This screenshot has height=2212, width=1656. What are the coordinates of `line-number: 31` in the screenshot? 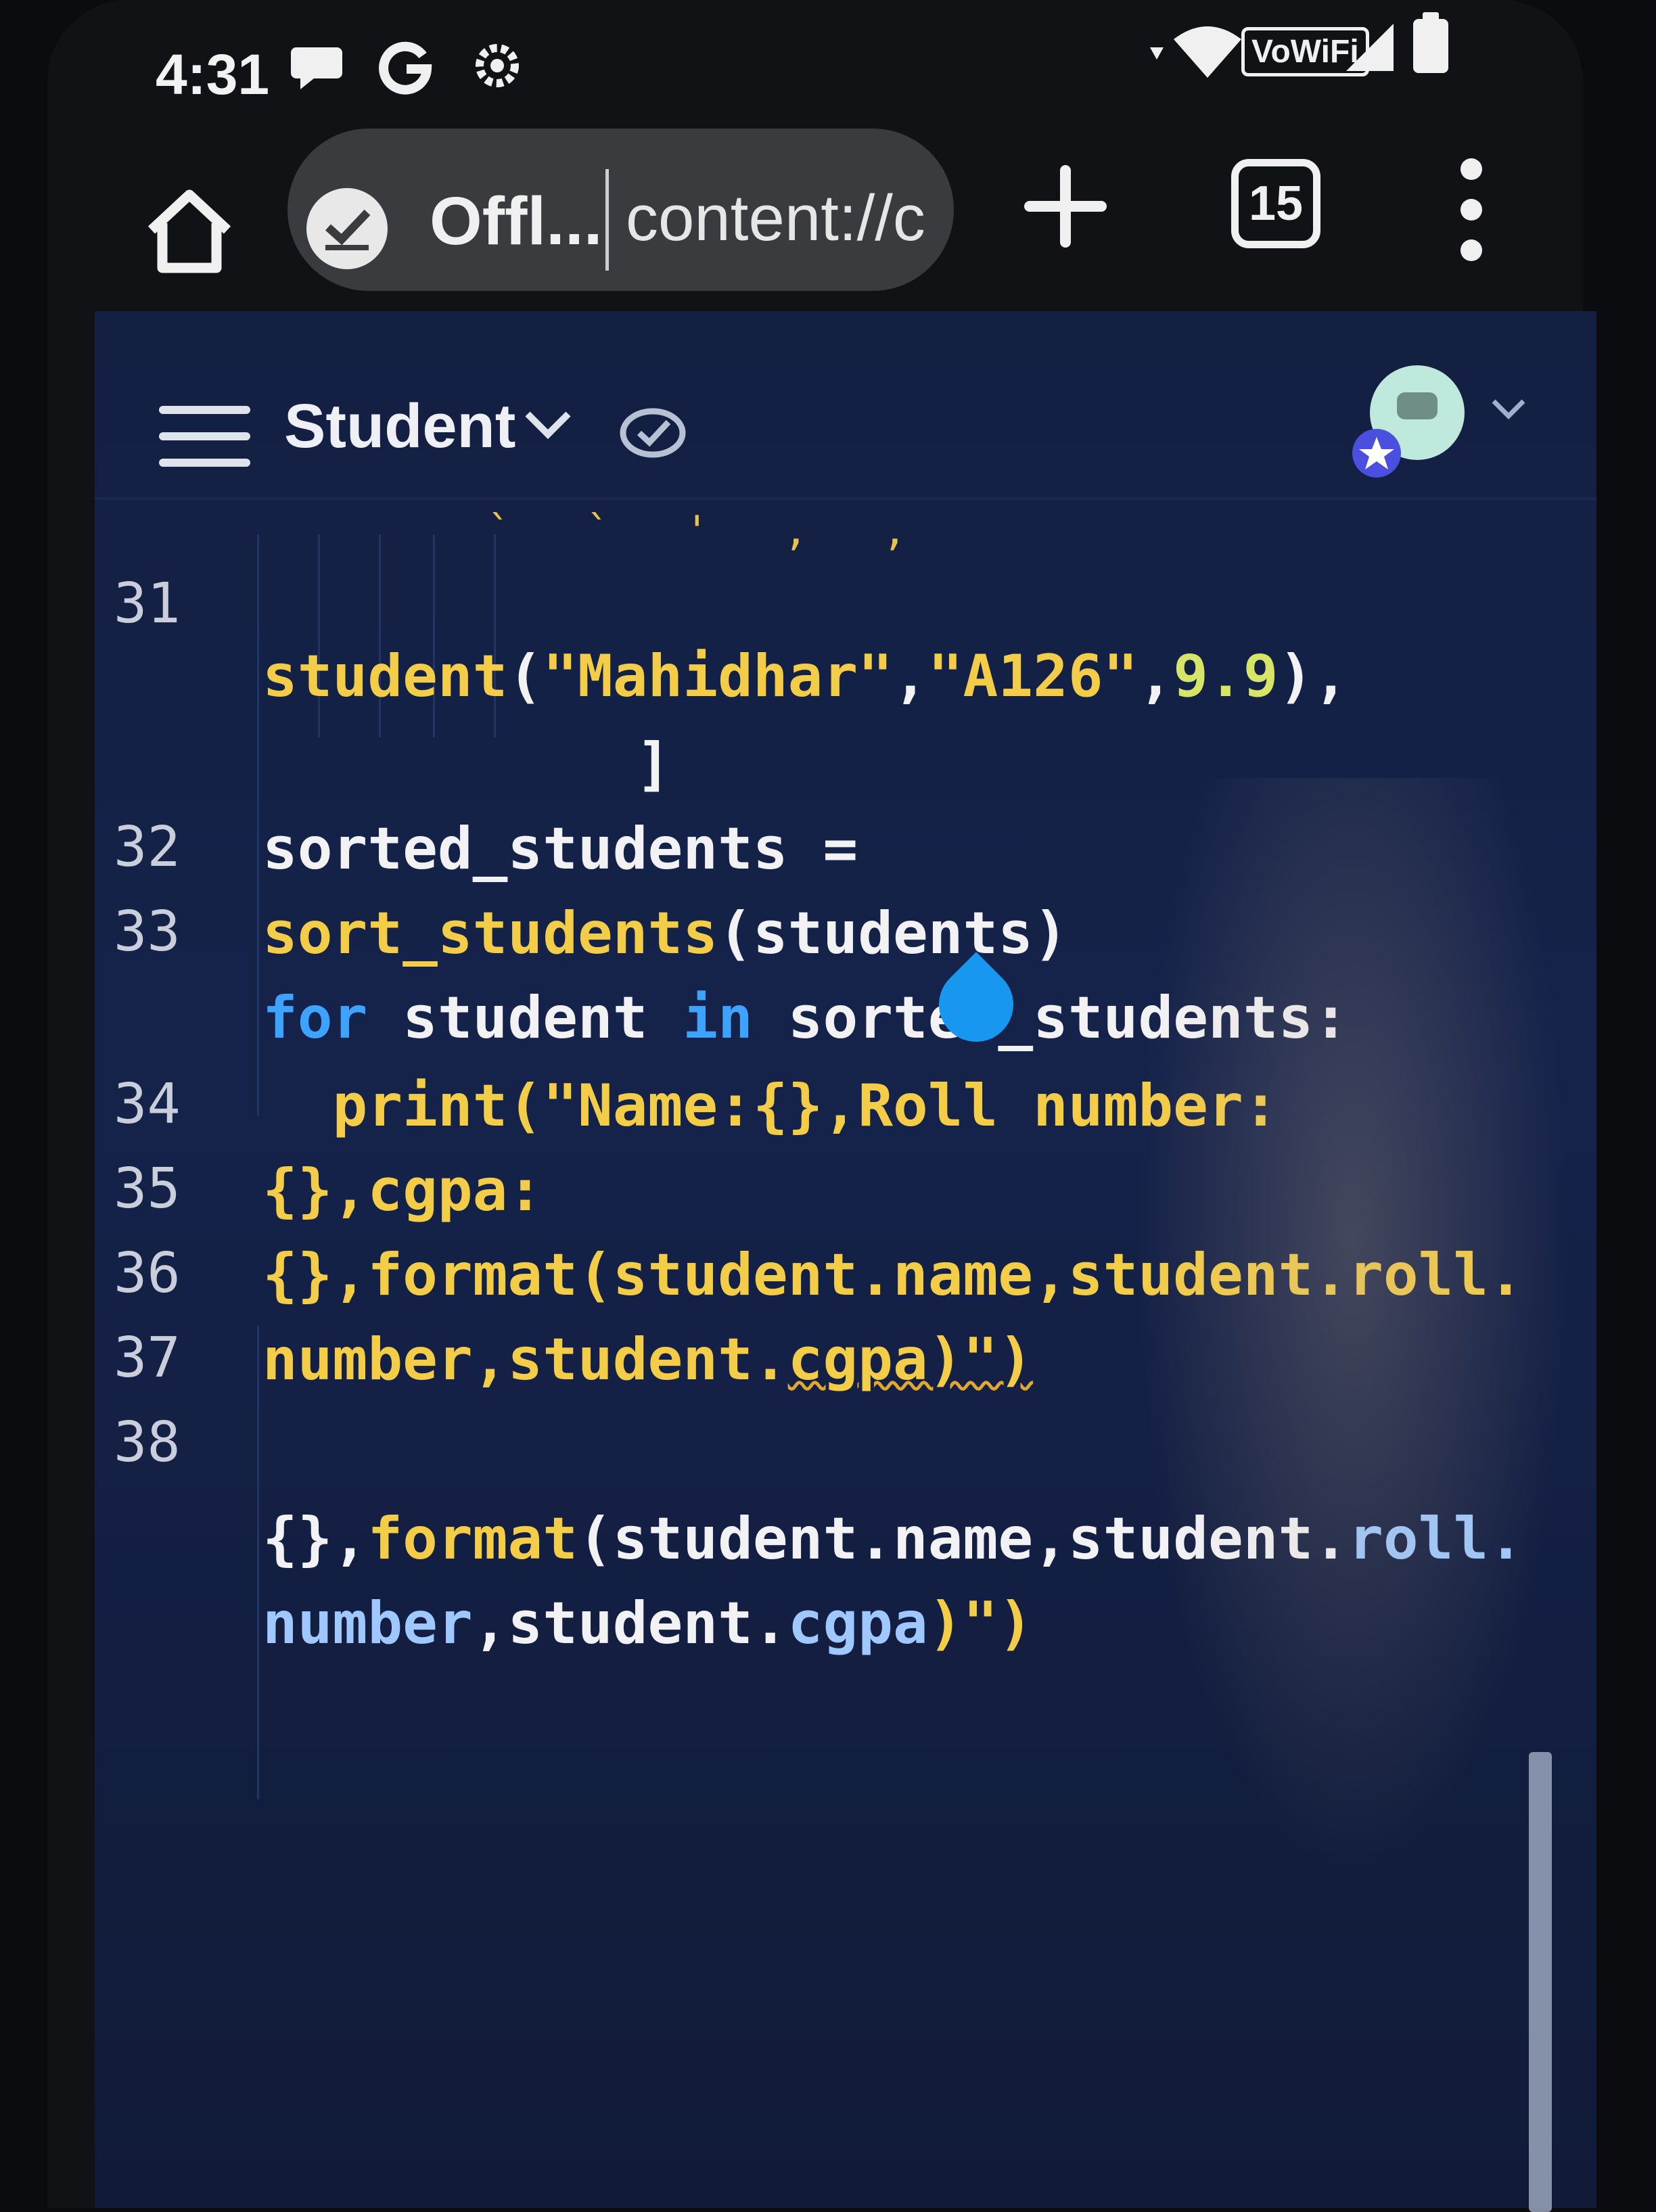 It's located at (147, 604).